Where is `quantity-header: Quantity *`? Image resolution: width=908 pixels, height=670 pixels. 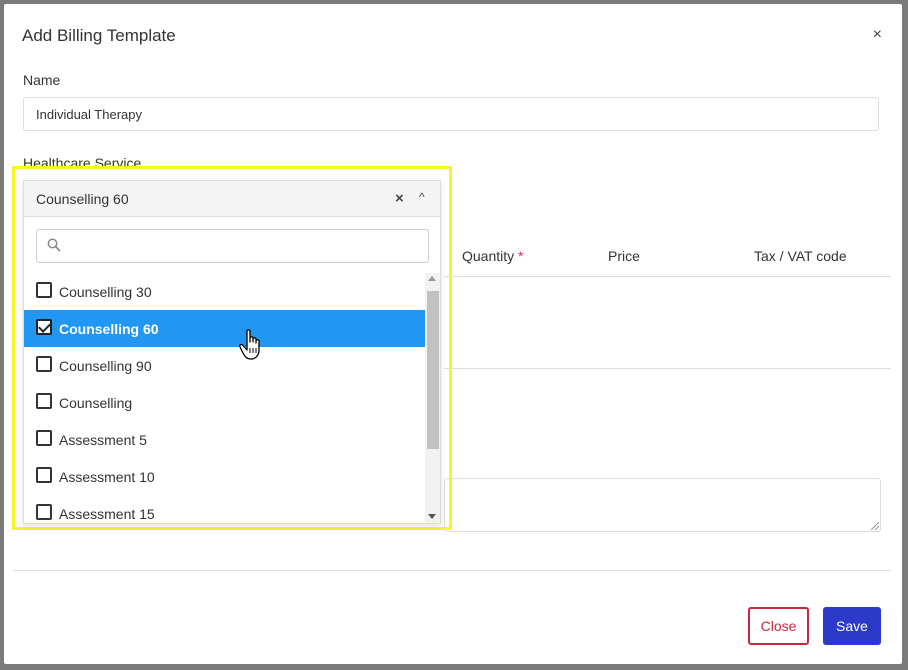 quantity-header: Quantity * is located at coordinates (492, 256).